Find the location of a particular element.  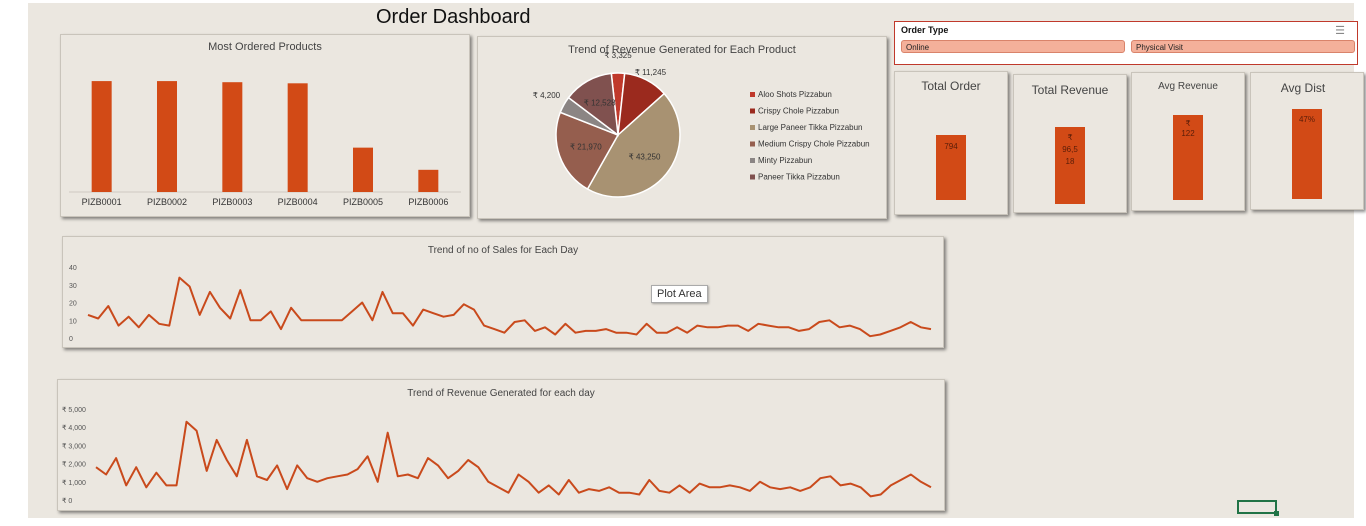

bar-PIZB0004 is located at coordinates (297, 137).